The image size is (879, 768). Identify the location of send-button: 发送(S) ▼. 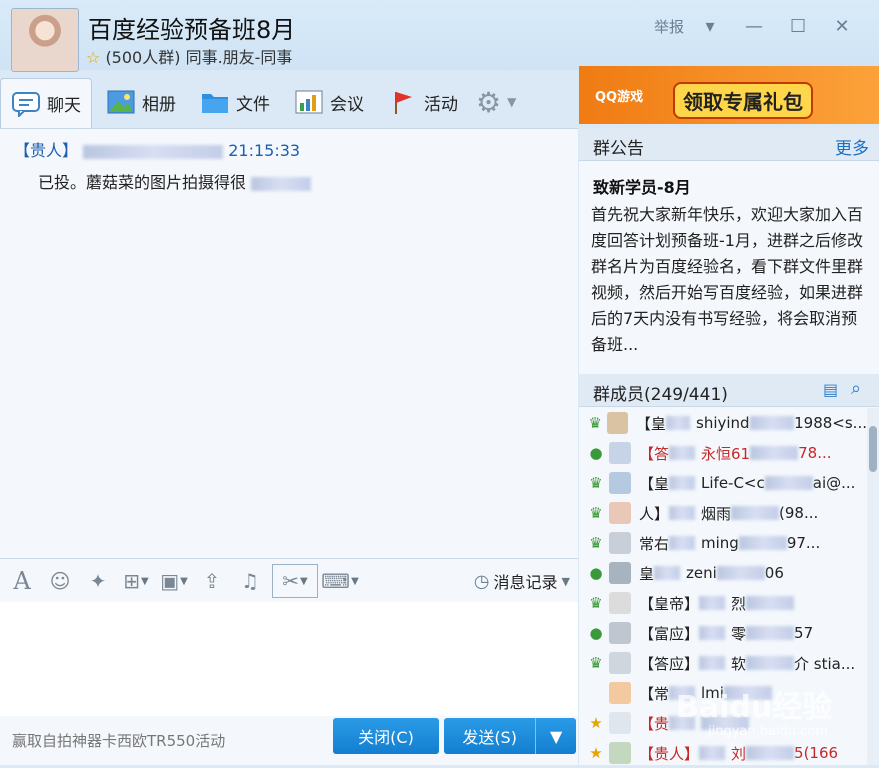
(510, 736).